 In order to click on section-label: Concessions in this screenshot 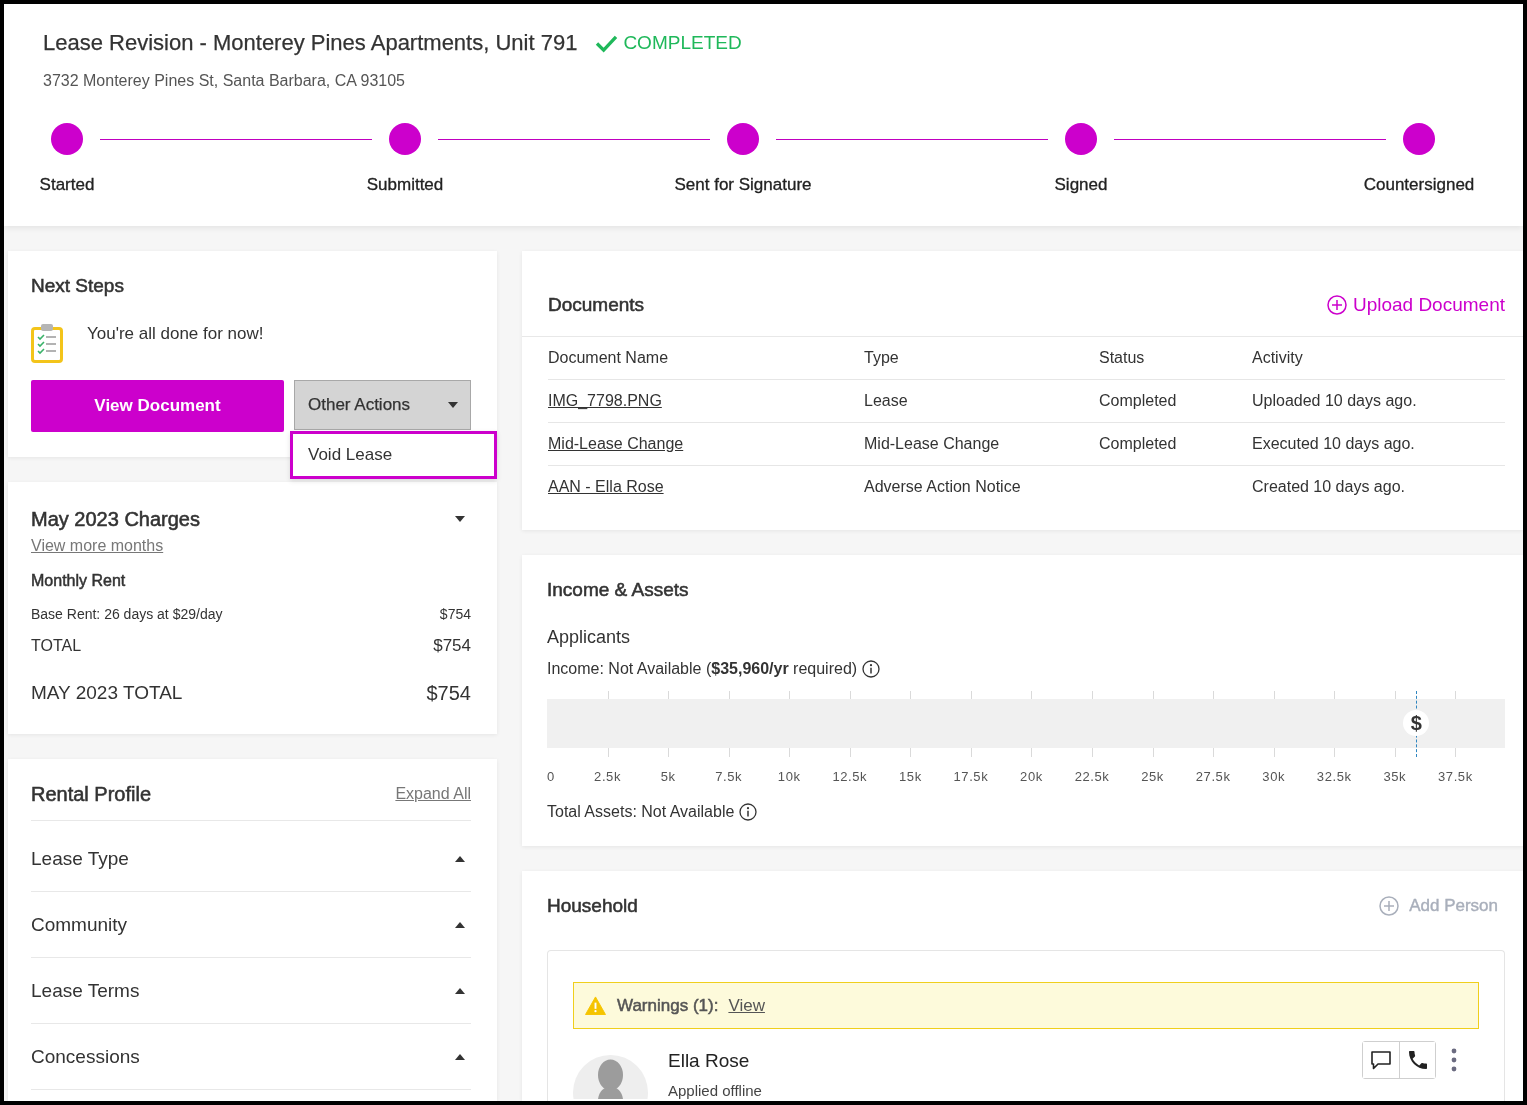, I will do `click(85, 1056)`.